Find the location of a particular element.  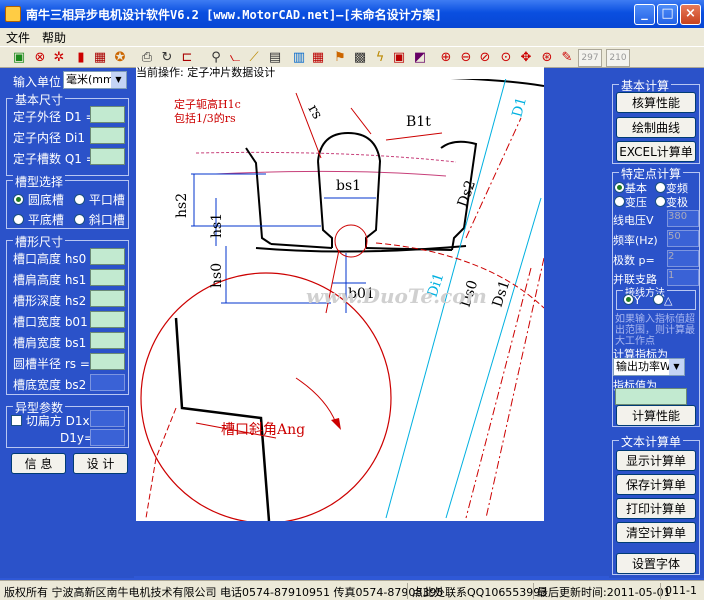

show-sheet-button: 显示计算单 is located at coordinates (656, 460).